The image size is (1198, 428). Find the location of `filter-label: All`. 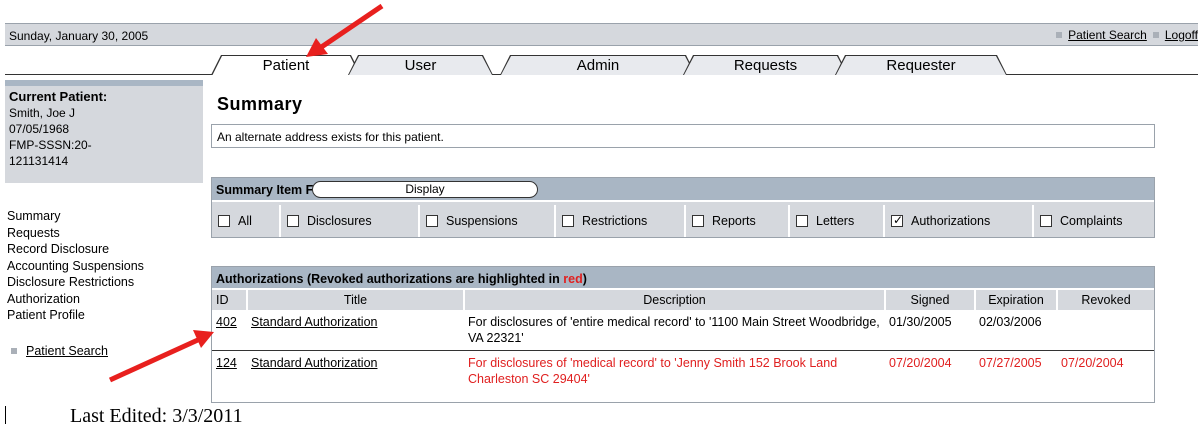

filter-label: All is located at coordinates (245, 221).